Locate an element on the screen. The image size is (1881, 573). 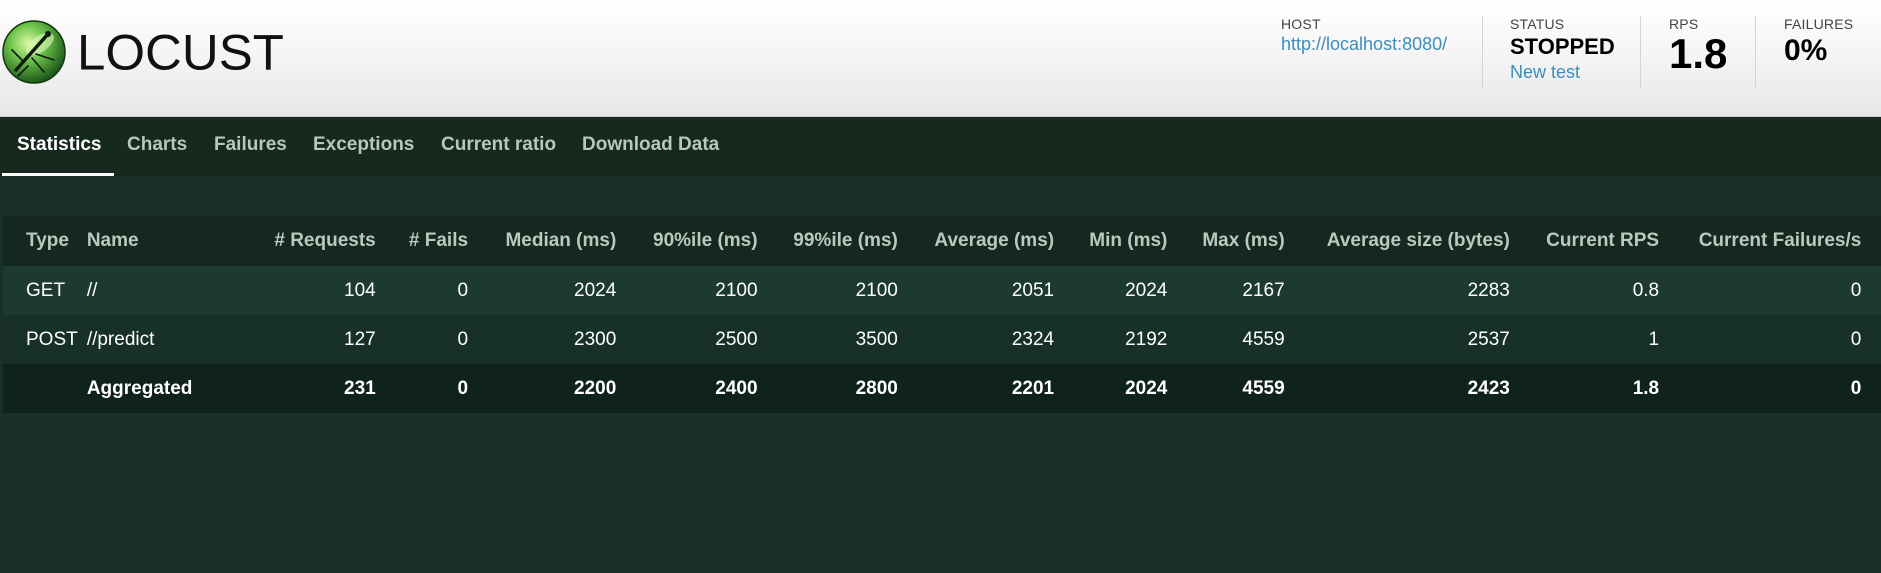
cell-name: Aggregated is located at coordinates (139, 388).